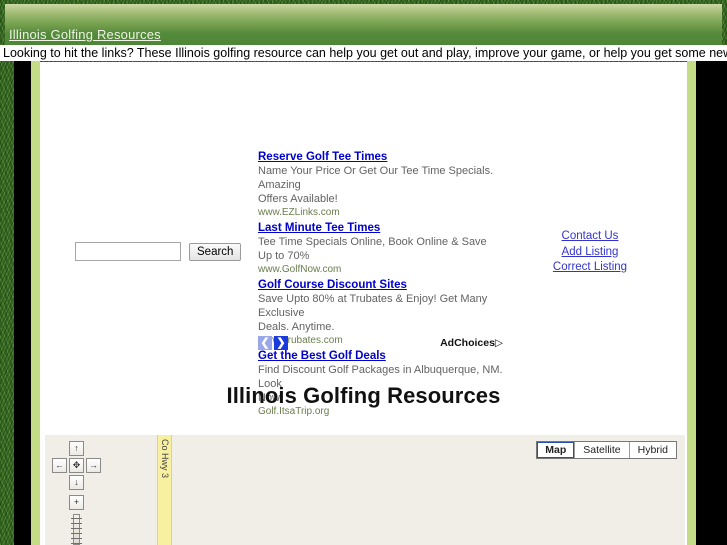  Describe the element at coordinates (265, 343) in the screenshot. I see `ad-prev-arrow-icon: ❮` at that location.